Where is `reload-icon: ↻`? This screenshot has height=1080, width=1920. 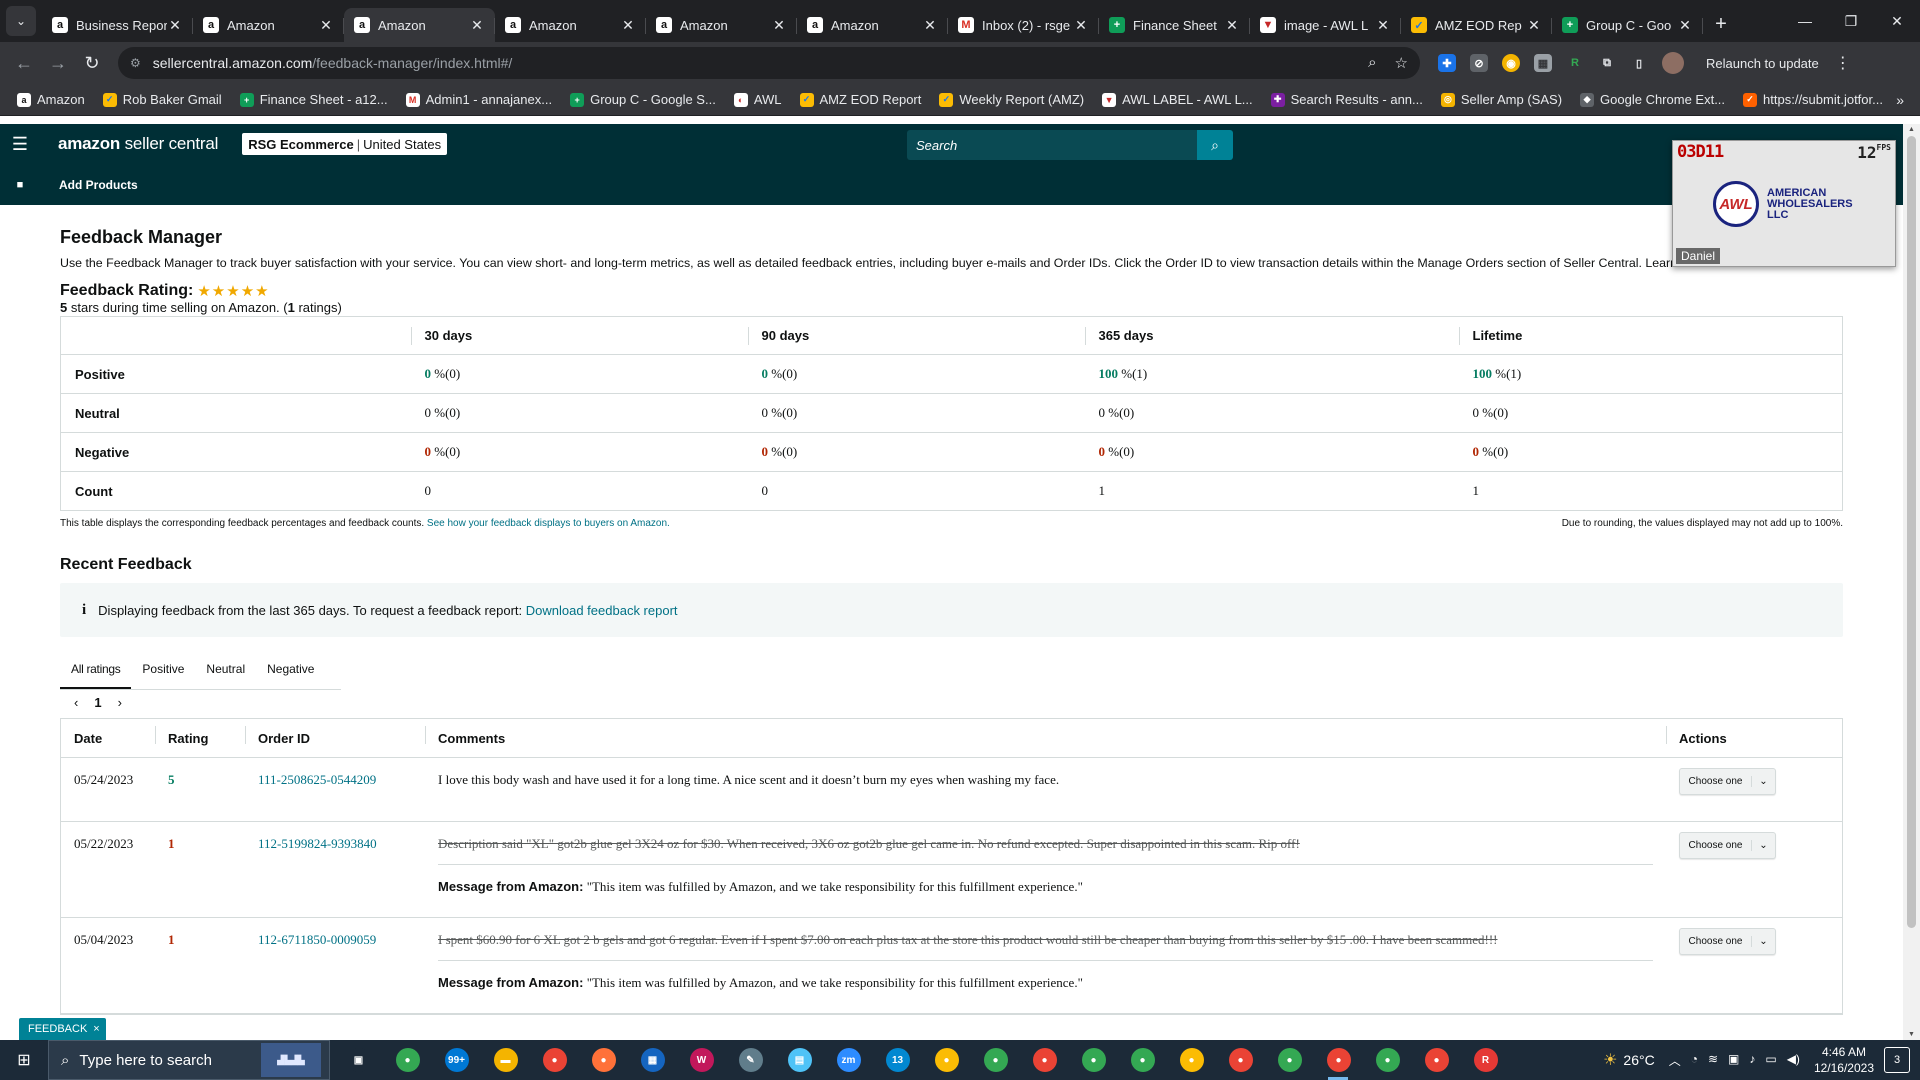 reload-icon: ↻ is located at coordinates (92, 63).